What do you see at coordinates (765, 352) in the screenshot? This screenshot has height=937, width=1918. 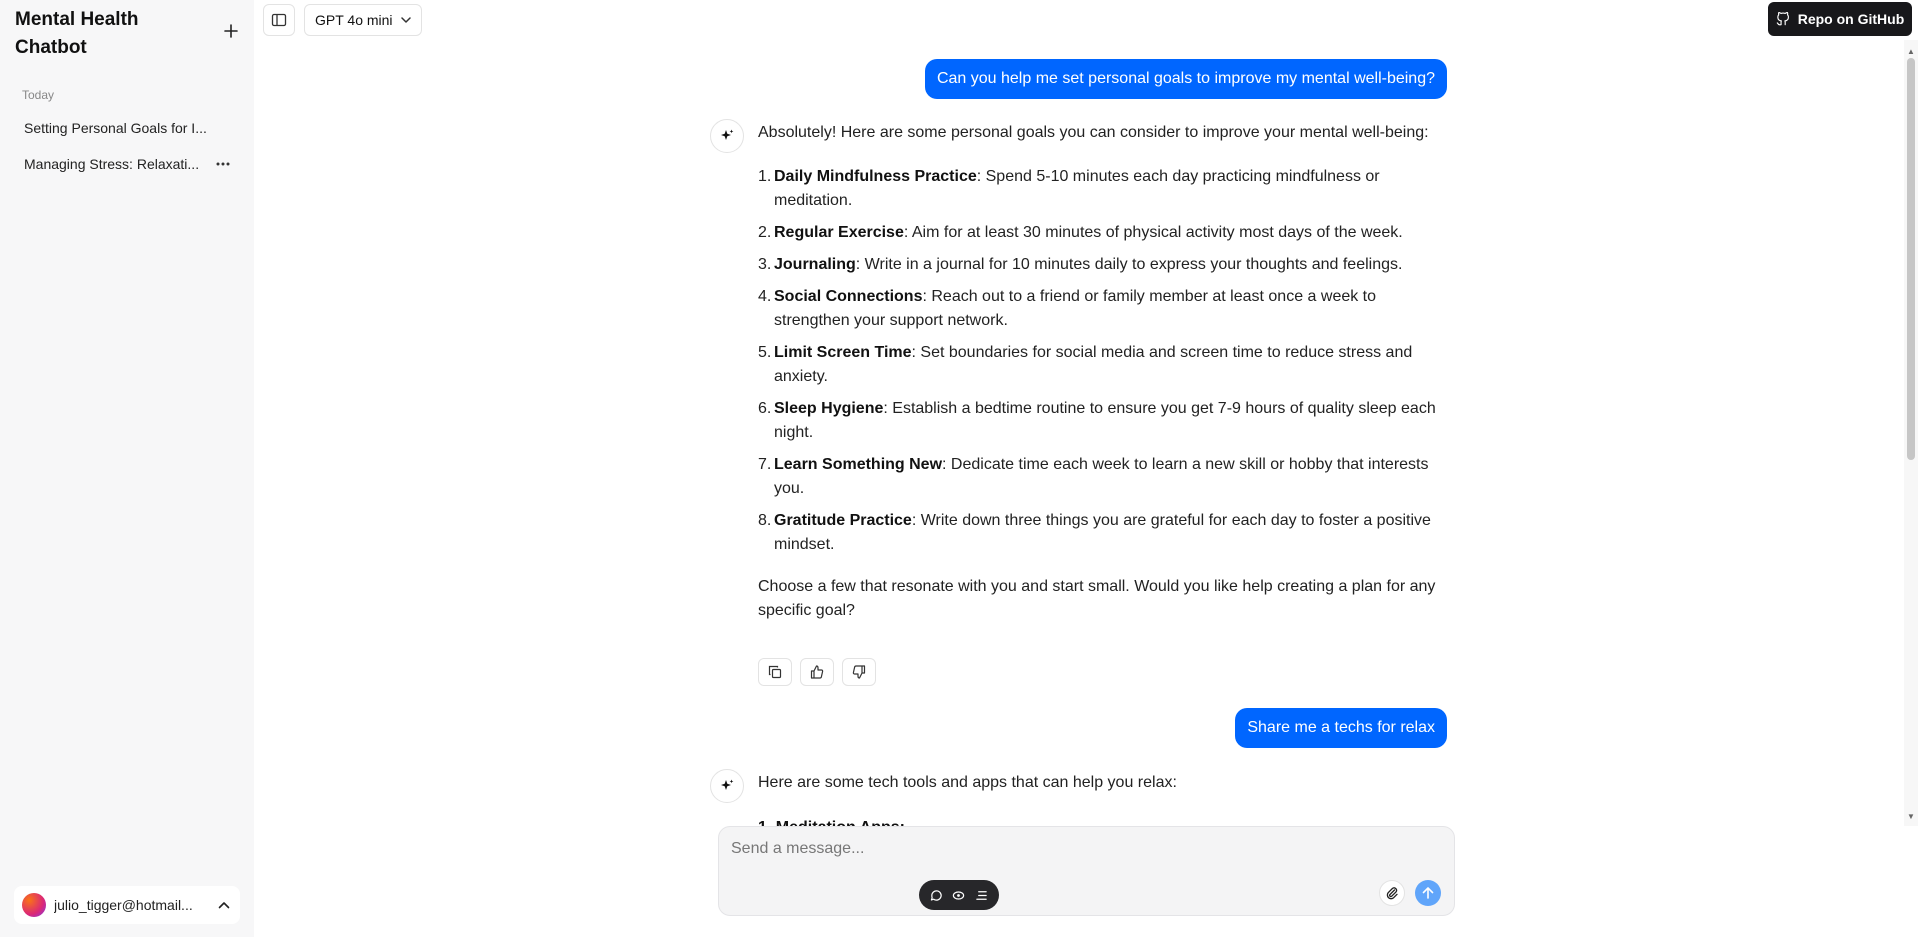 I see `list-item-number: 5.` at bounding box center [765, 352].